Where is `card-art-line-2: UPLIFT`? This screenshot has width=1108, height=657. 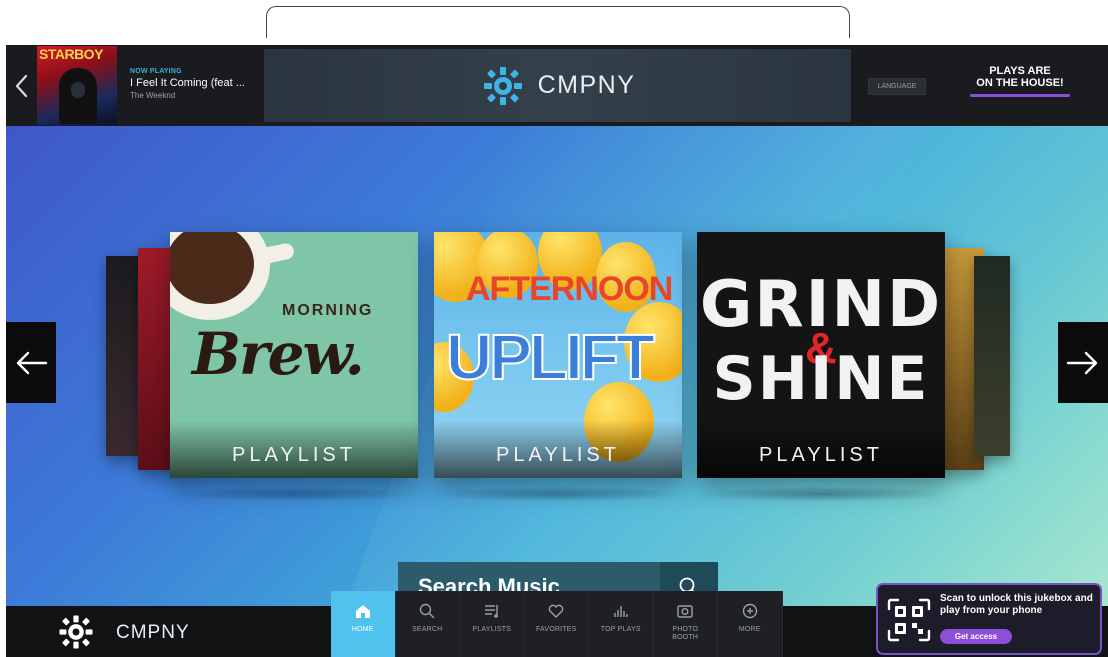
card-art-line-2: UPLIFT is located at coordinates (550, 357).